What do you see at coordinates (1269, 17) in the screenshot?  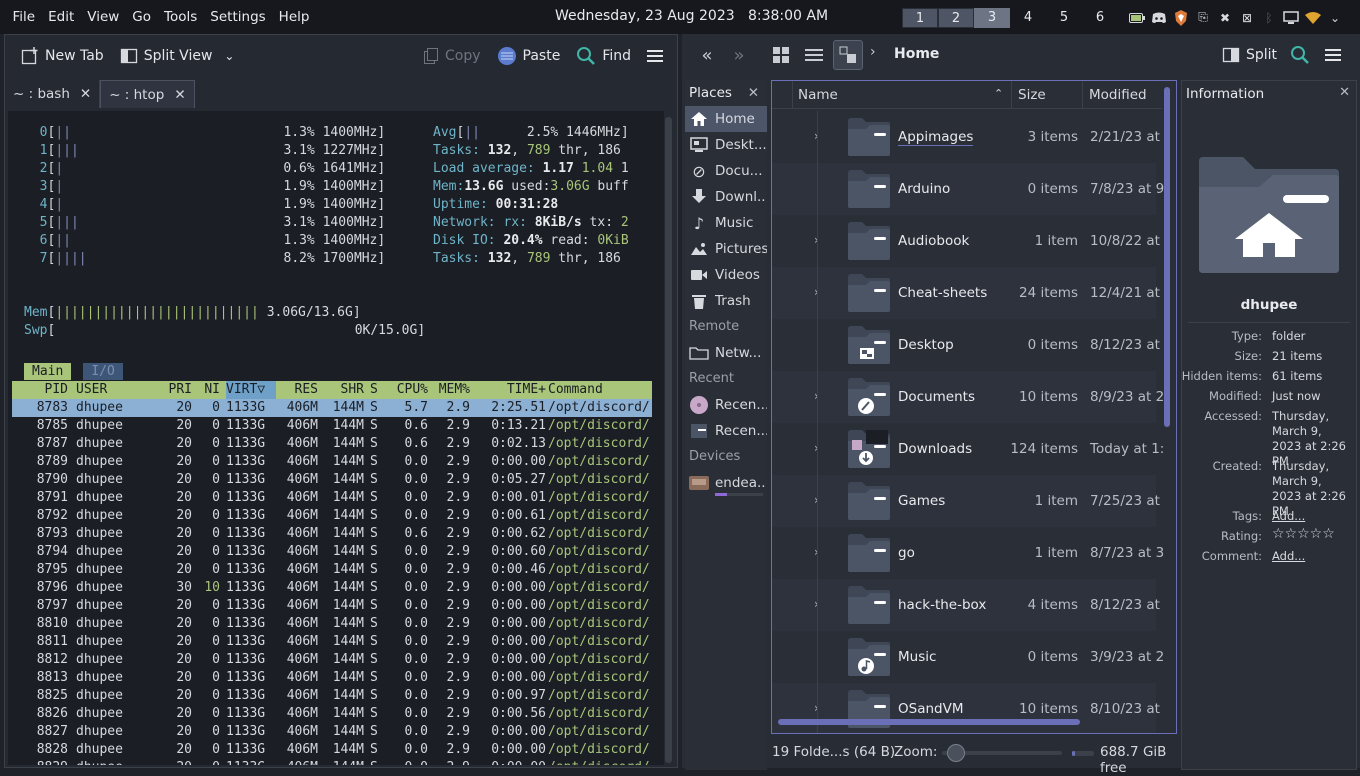 I see `bluetooth-icon: ᛒ` at bounding box center [1269, 17].